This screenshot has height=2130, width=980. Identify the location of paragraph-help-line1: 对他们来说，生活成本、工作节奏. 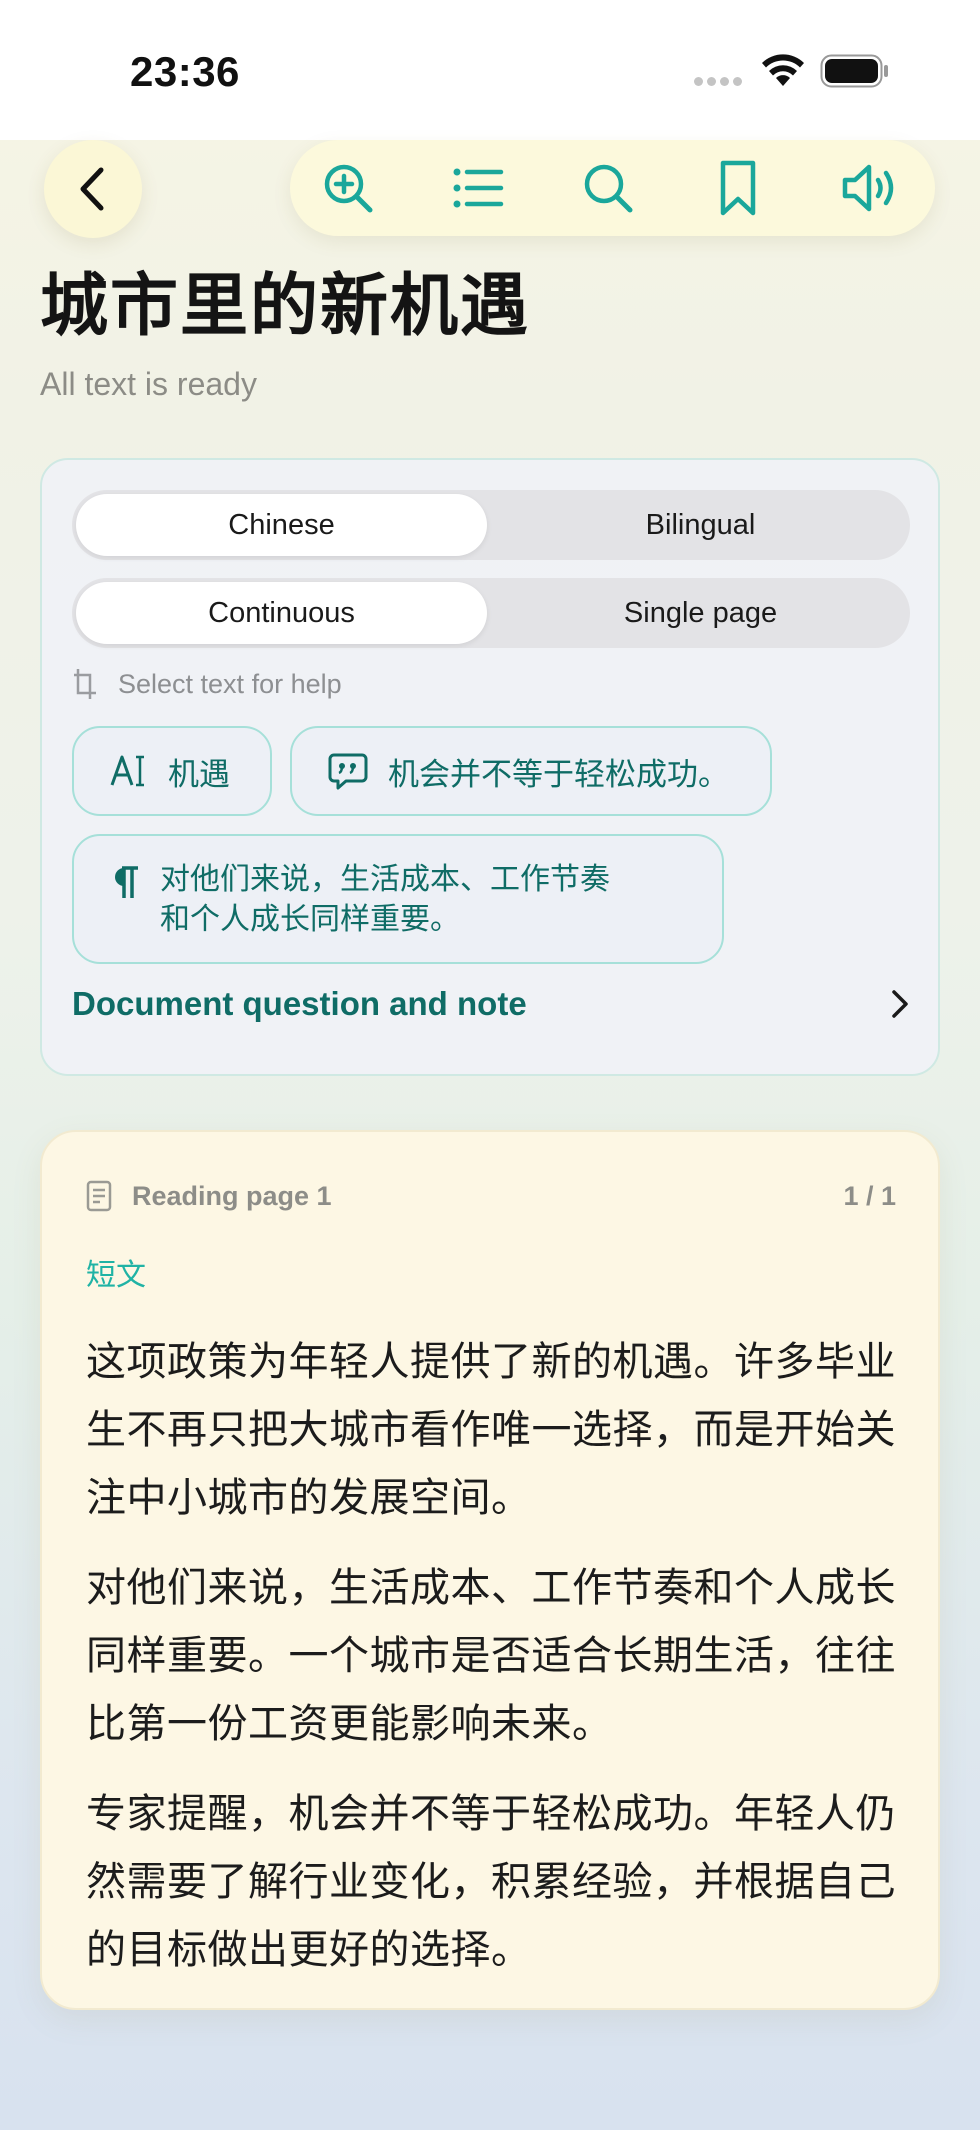
(385, 879).